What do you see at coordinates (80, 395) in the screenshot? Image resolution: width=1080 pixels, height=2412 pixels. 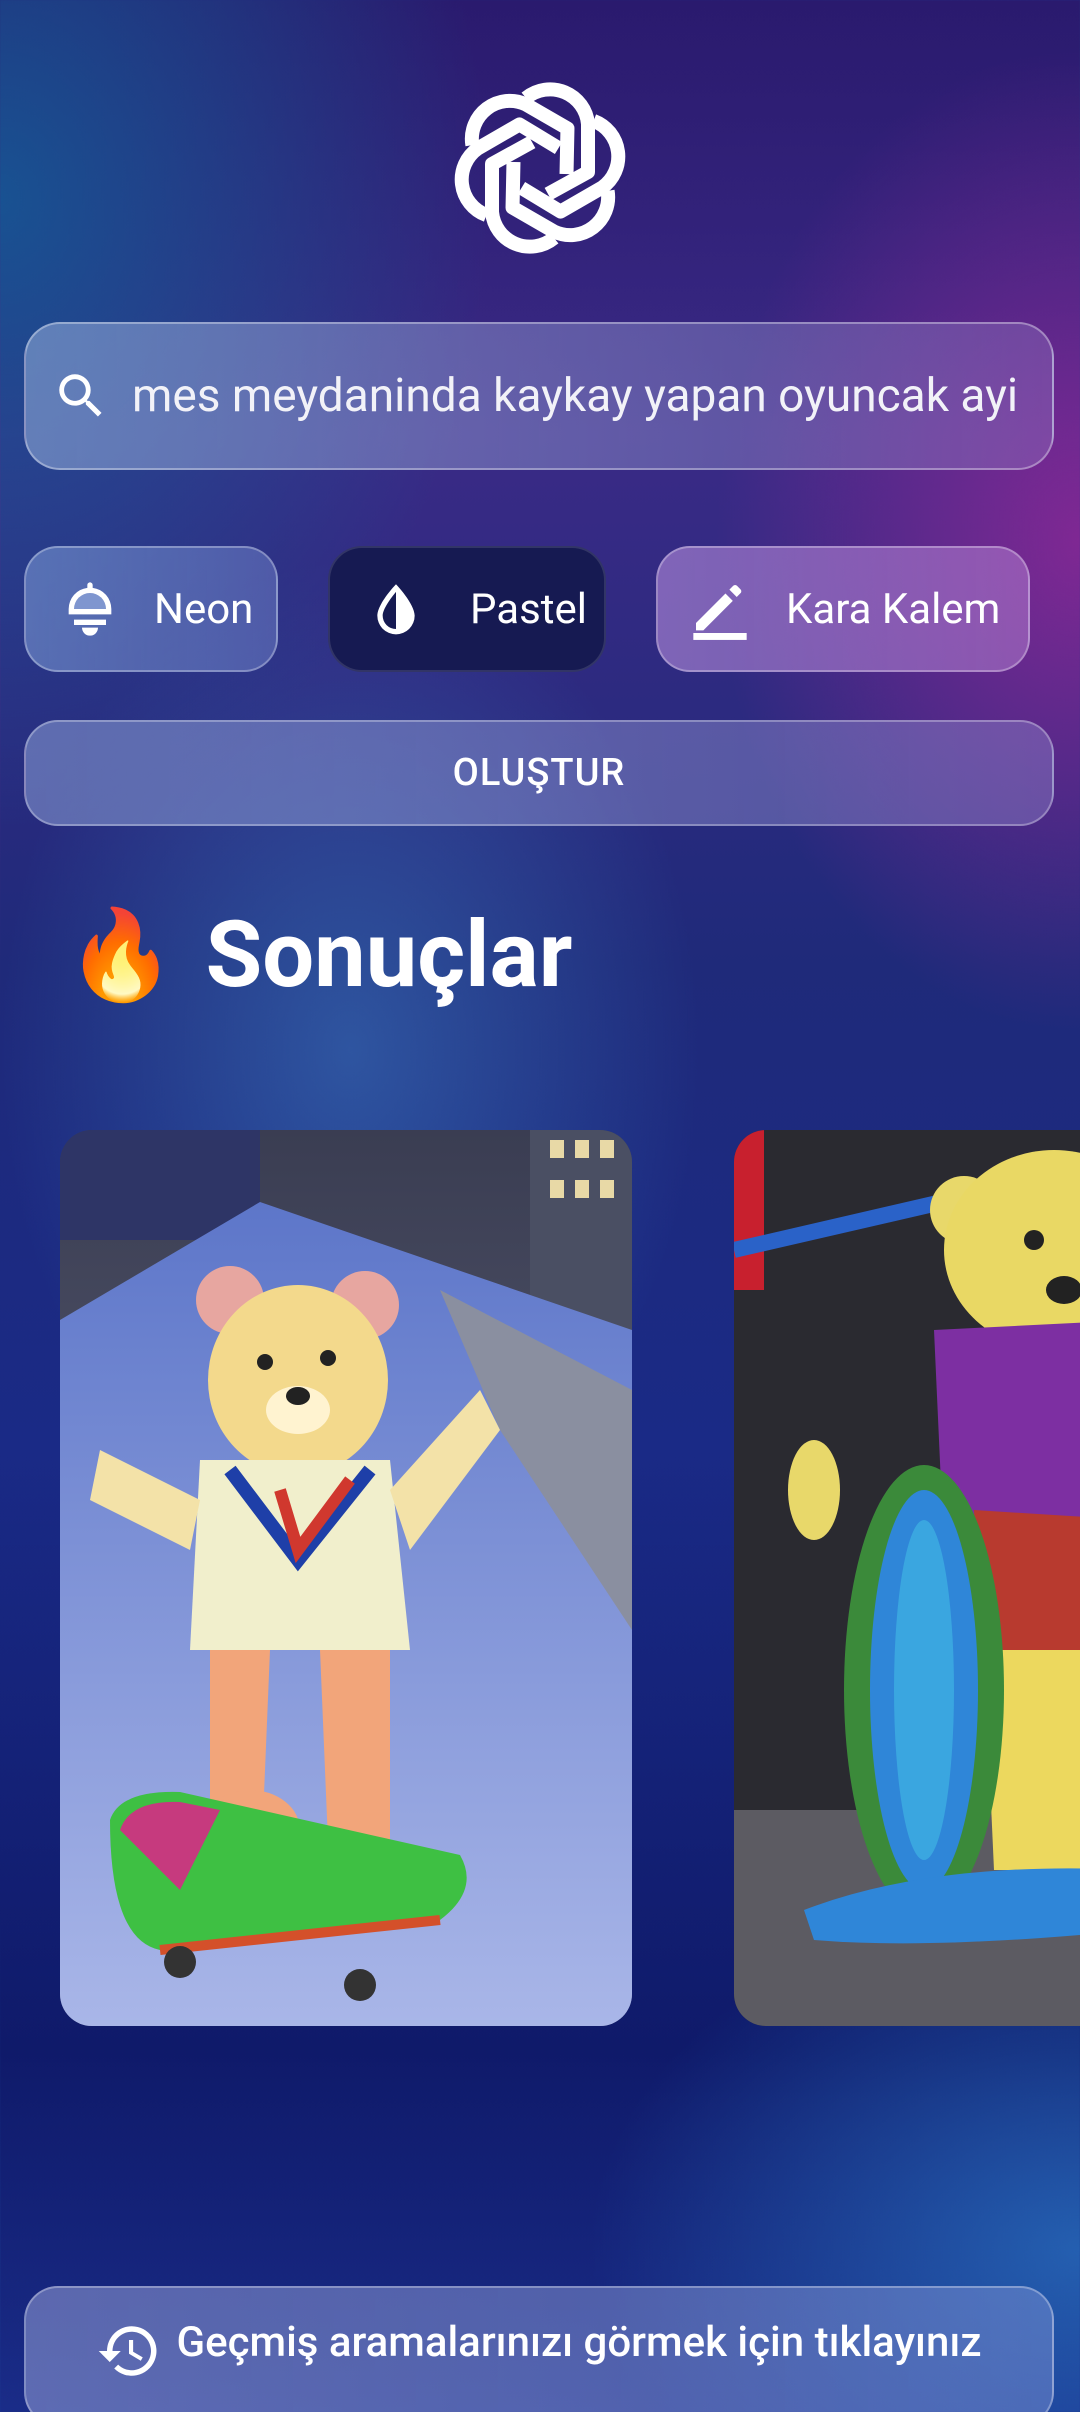 I see `search-icon` at bounding box center [80, 395].